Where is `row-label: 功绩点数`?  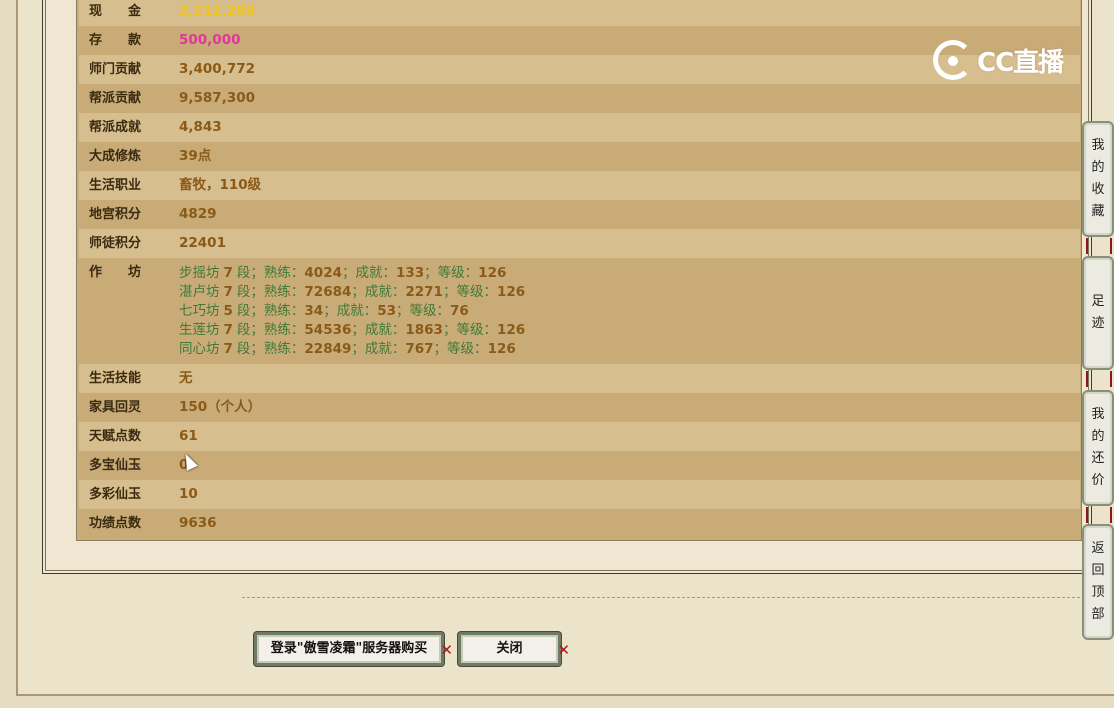 row-label: 功绩点数 is located at coordinates (115, 523).